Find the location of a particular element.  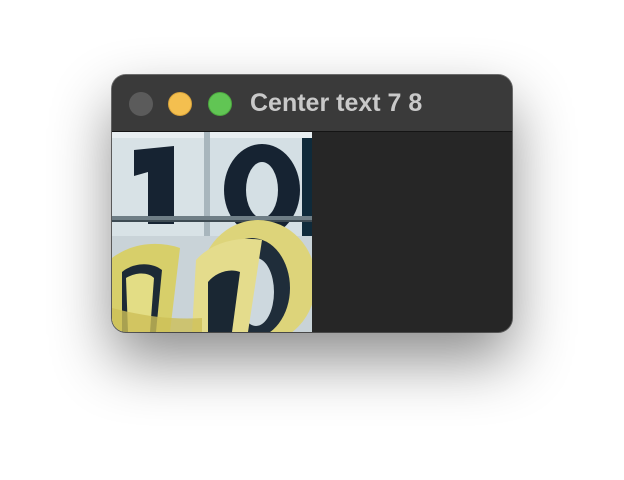

photo-artwork is located at coordinates (212, 232).